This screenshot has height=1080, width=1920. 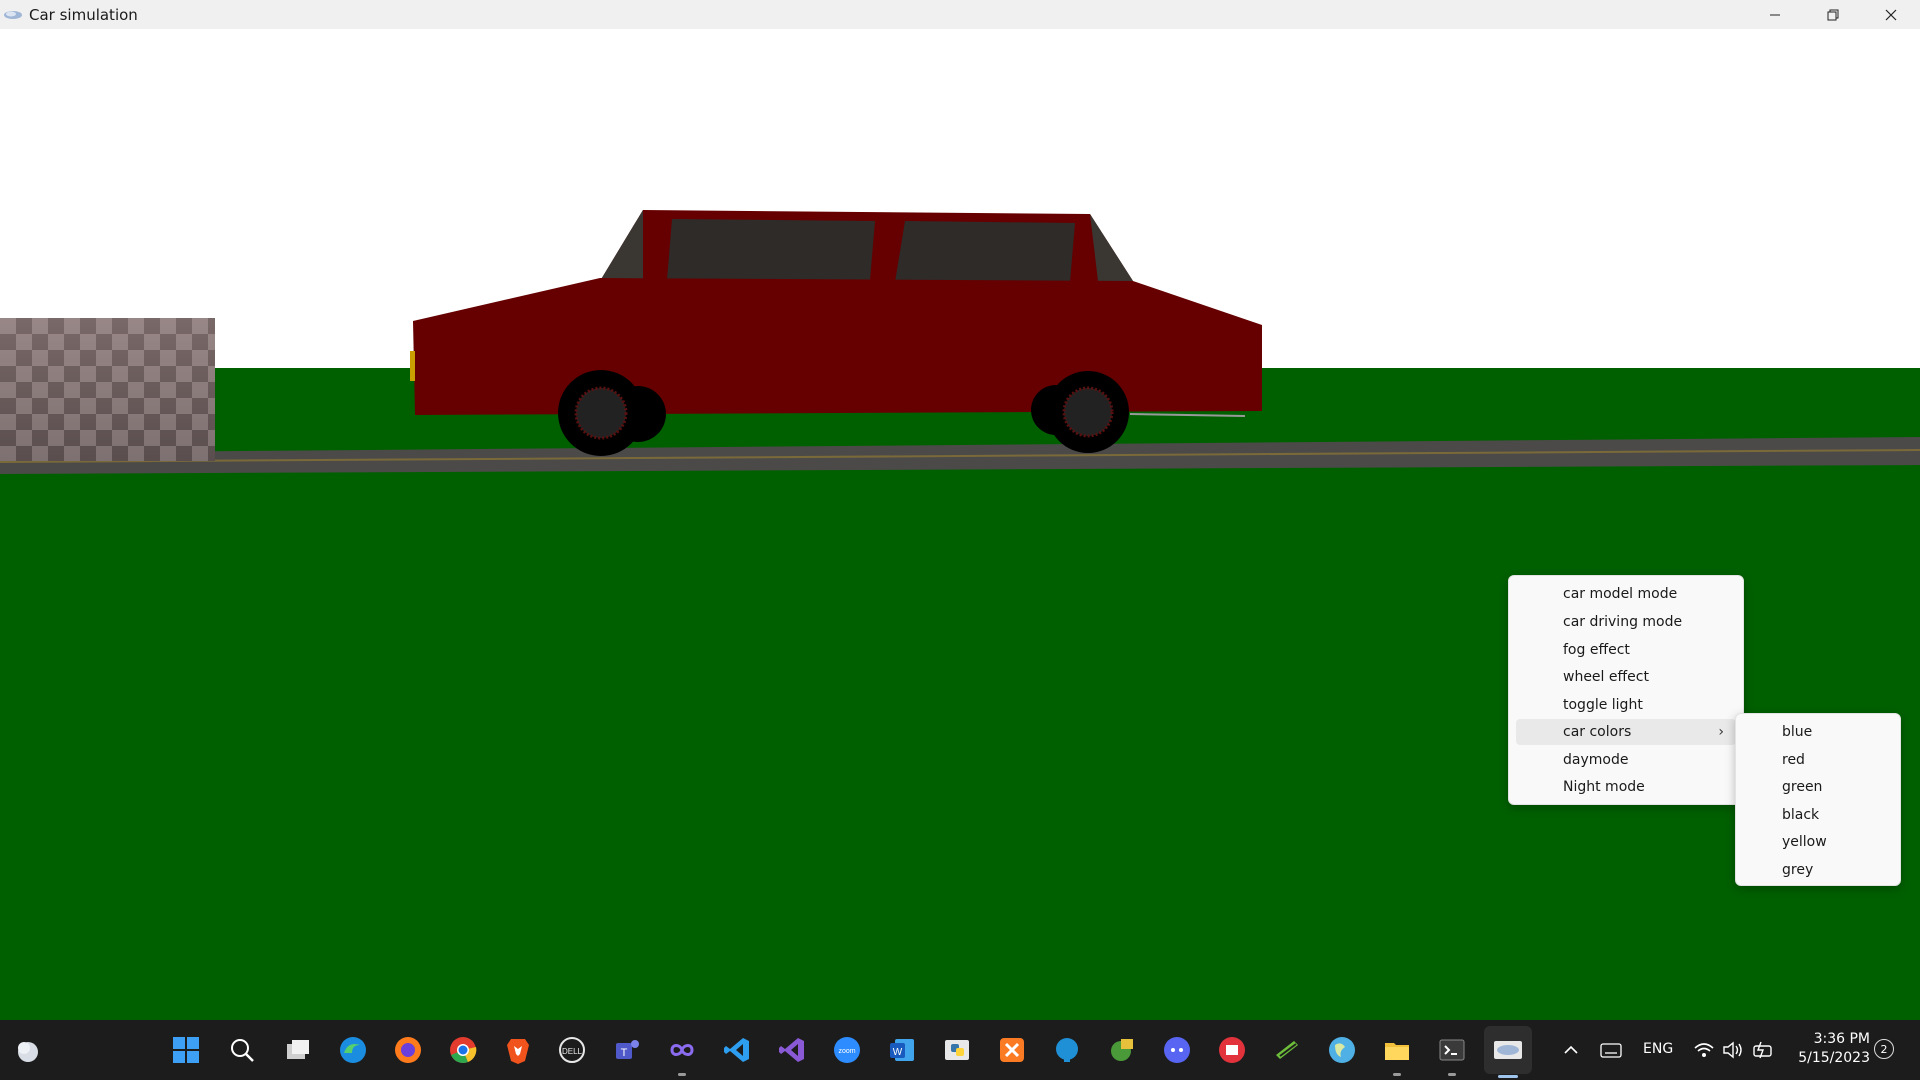 What do you see at coordinates (28, 1050) in the screenshot?
I see `weather-icon` at bounding box center [28, 1050].